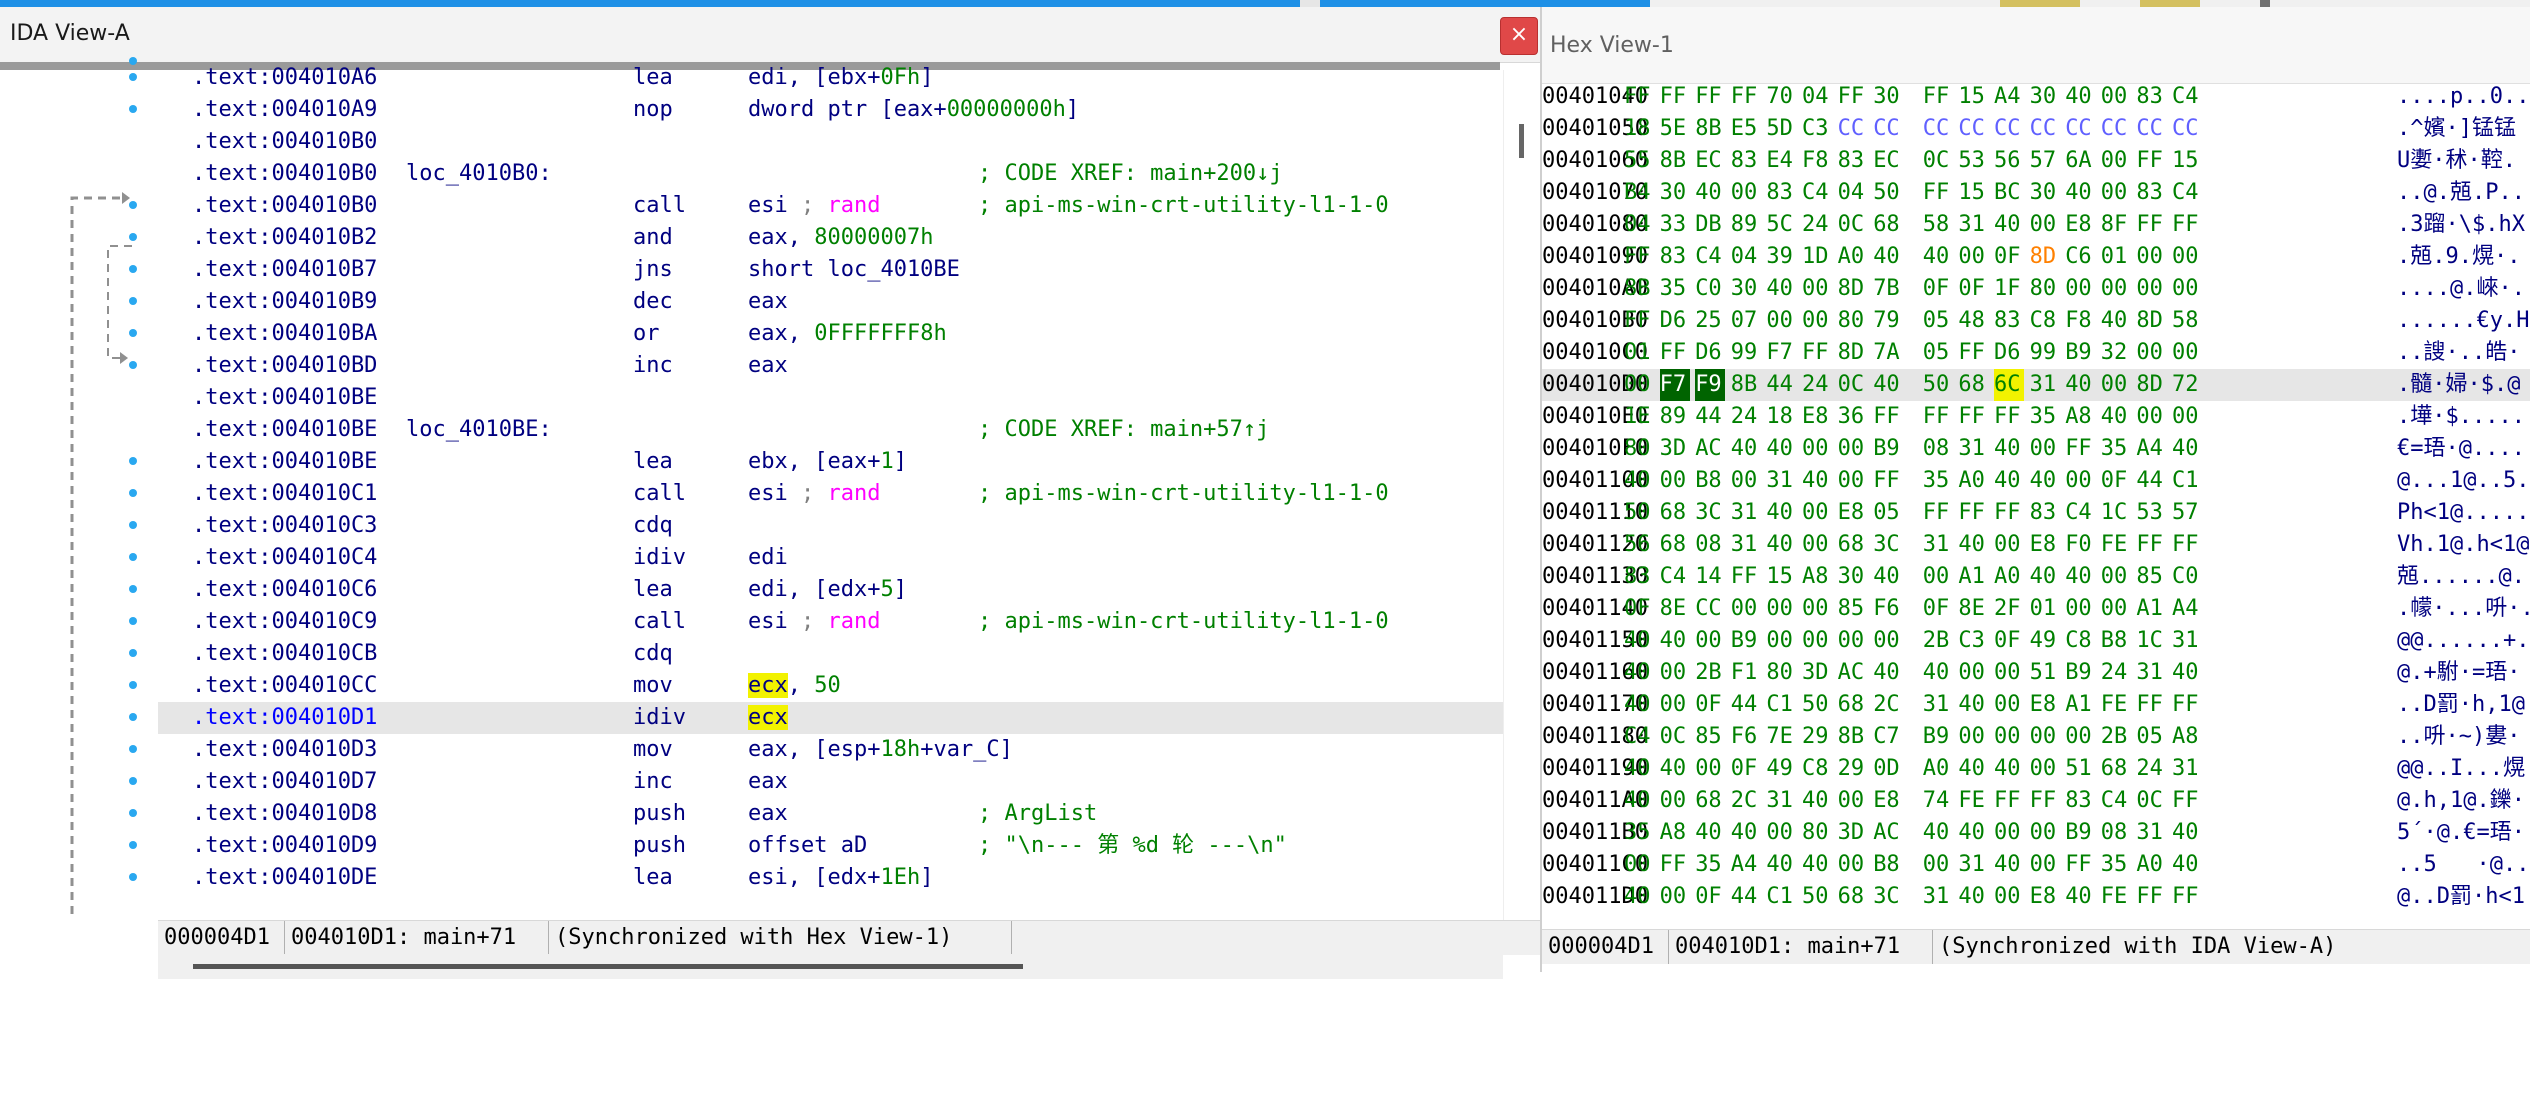 The height and width of the screenshot is (1100, 2530). I want to click on hex-byte: 04, so click(1853, 193).